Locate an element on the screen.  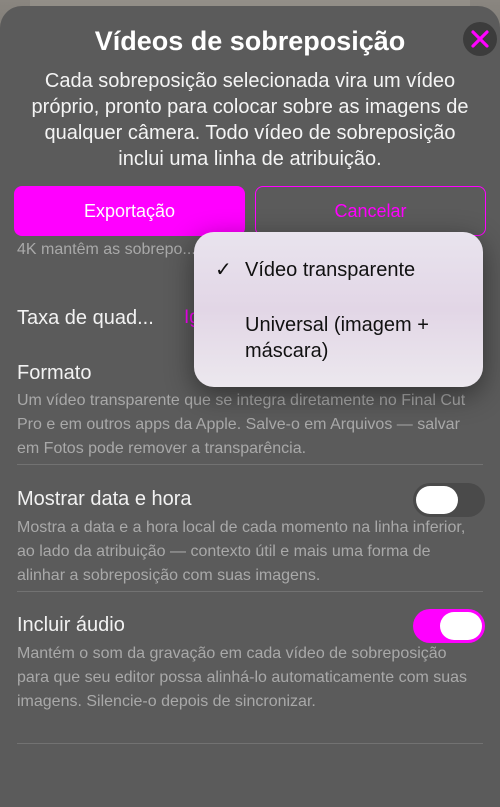
menu-option-label: Universal (imagem + máscara) is located at coordinates (337, 338).